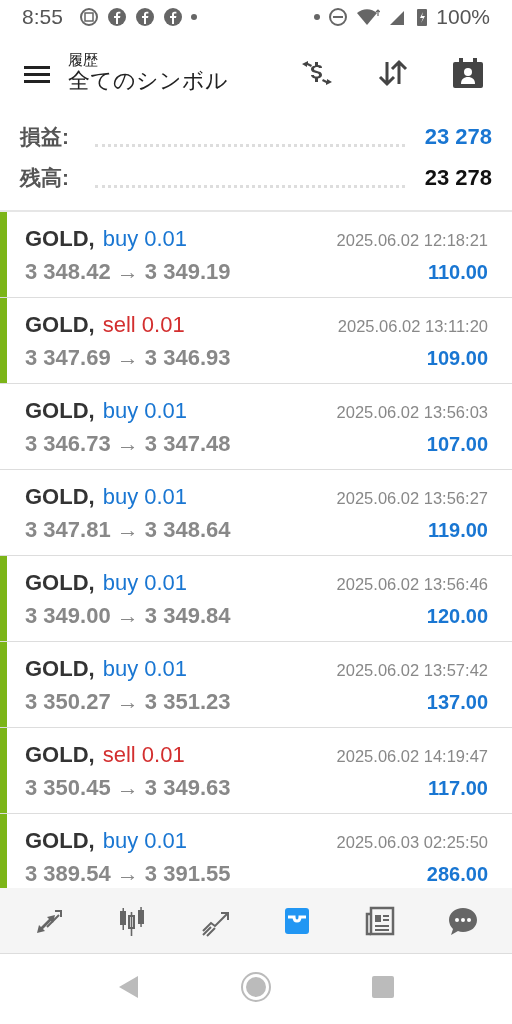 The width and height of the screenshot is (512, 1024). Describe the element at coordinates (457, 788) in the screenshot. I see `deal-profit: 117.00` at that location.